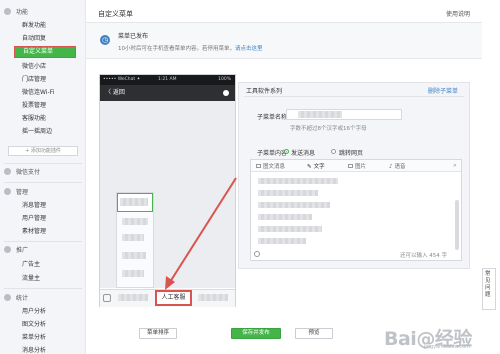 The width and height of the screenshot is (500, 354). What do you see at coordinates (52, 66) in the screenshot?
I see `sidebar-item-wechat-shop: 微信小店` at bounding box center [52, 66].